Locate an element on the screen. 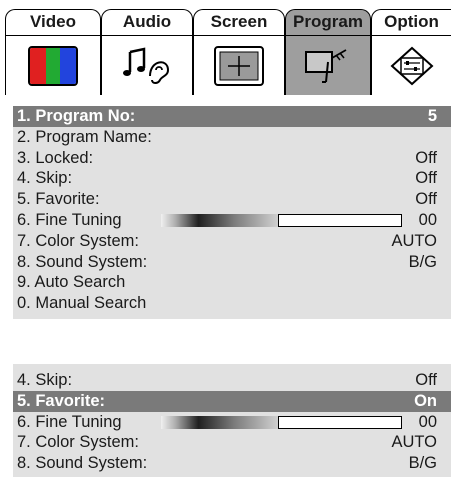 The image size is (451, 482). tab-audio: Audio is located at coordinates (147, 52).